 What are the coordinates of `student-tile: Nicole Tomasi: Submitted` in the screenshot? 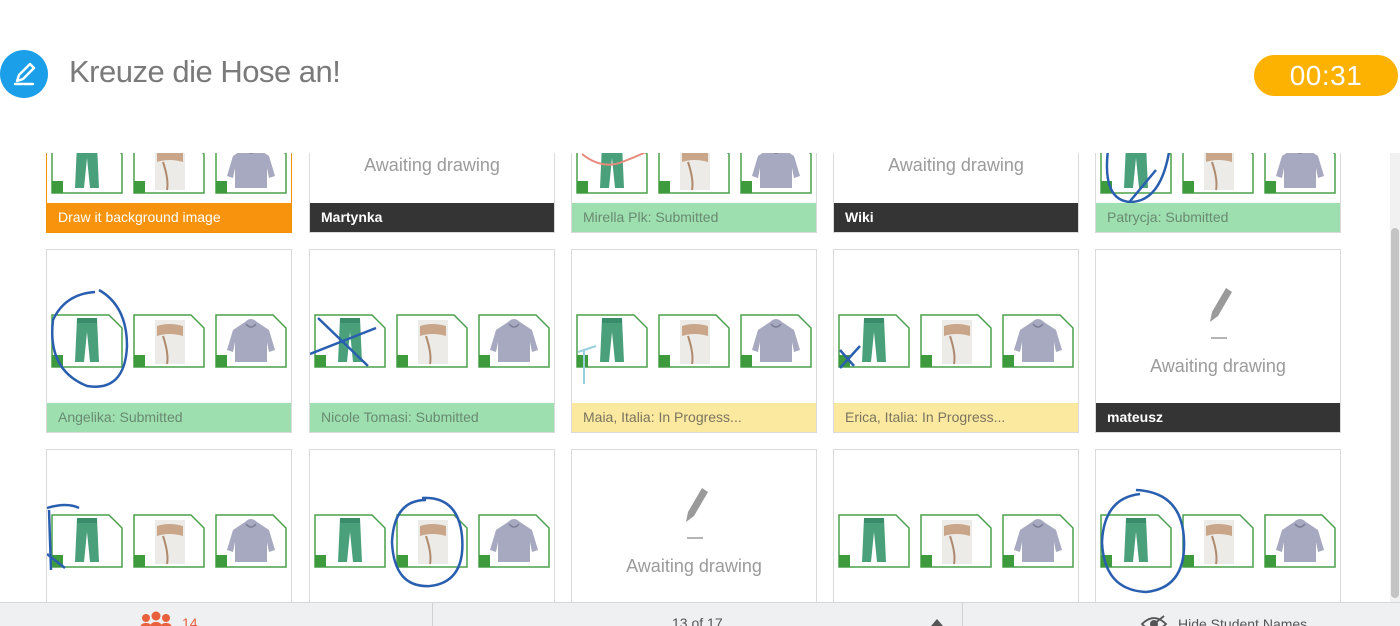 It's located at (432, 341).